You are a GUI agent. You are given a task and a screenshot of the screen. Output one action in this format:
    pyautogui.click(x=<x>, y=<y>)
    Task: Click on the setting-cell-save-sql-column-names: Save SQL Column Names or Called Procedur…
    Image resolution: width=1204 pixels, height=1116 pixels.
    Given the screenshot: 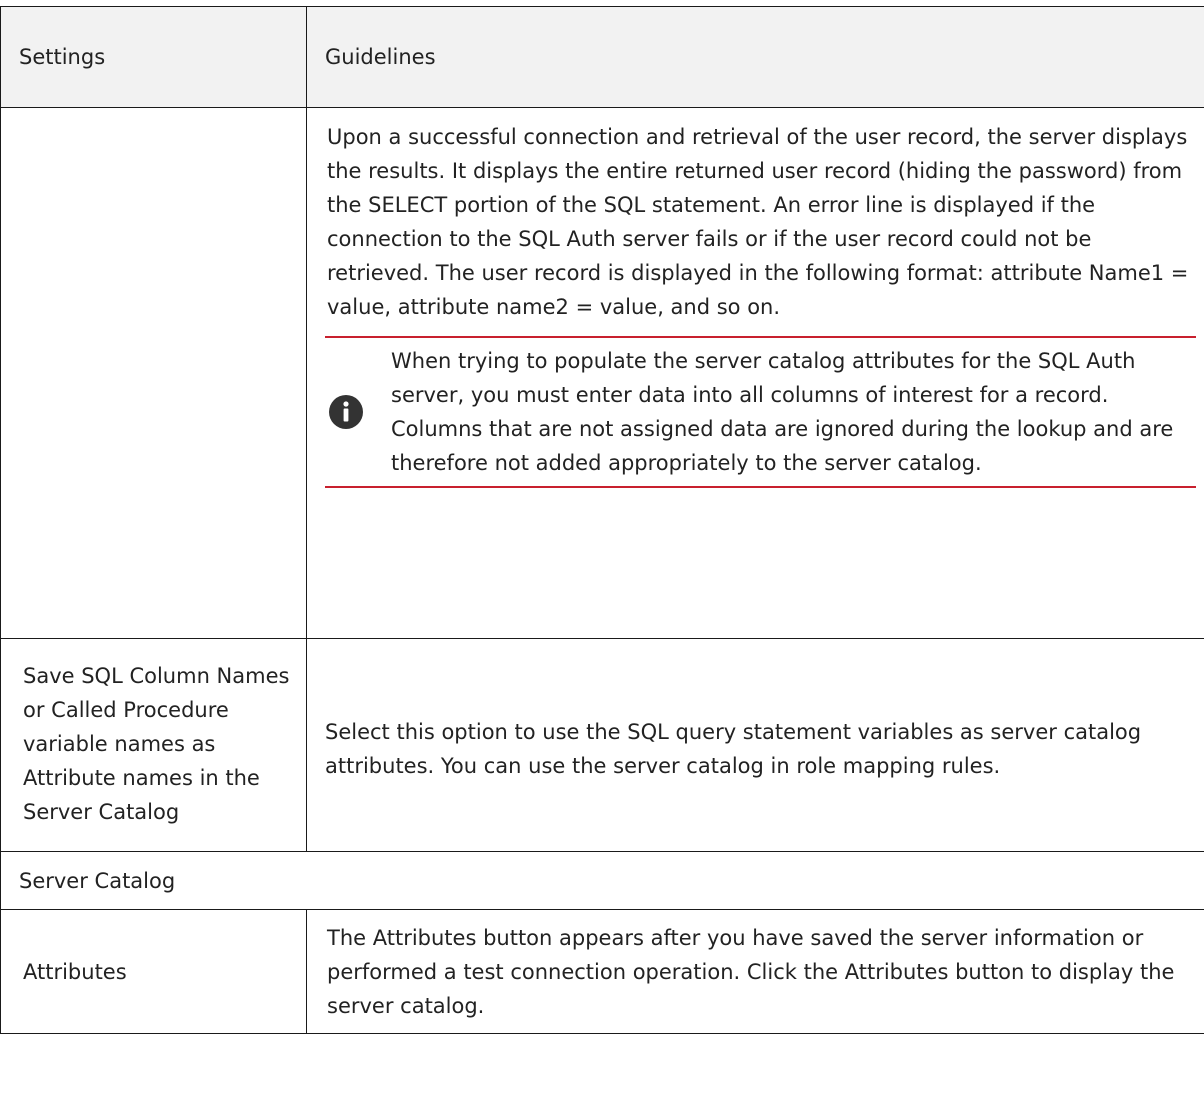 What is the action you would take?
    pyautogui.click(x=154, y=745)
    